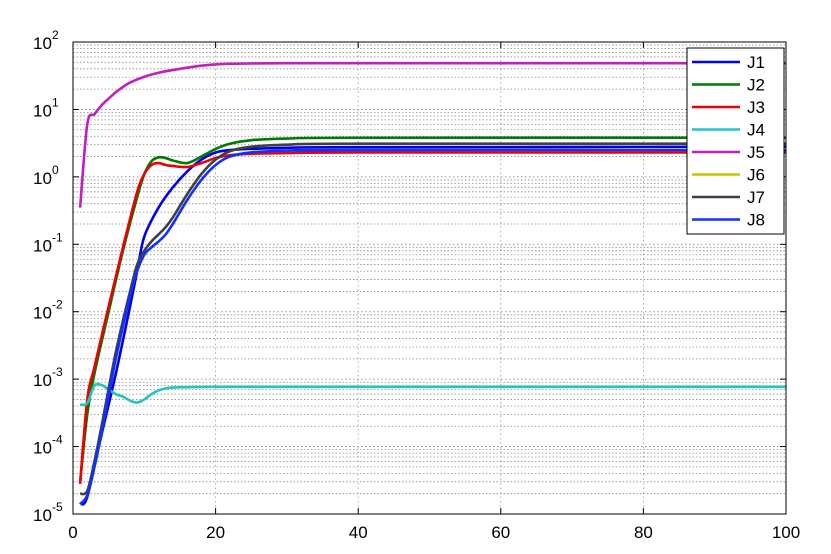 The width and height of the screenshot is (831, 554). I want to click on legend-label-j8: J8, so click(756, 220).